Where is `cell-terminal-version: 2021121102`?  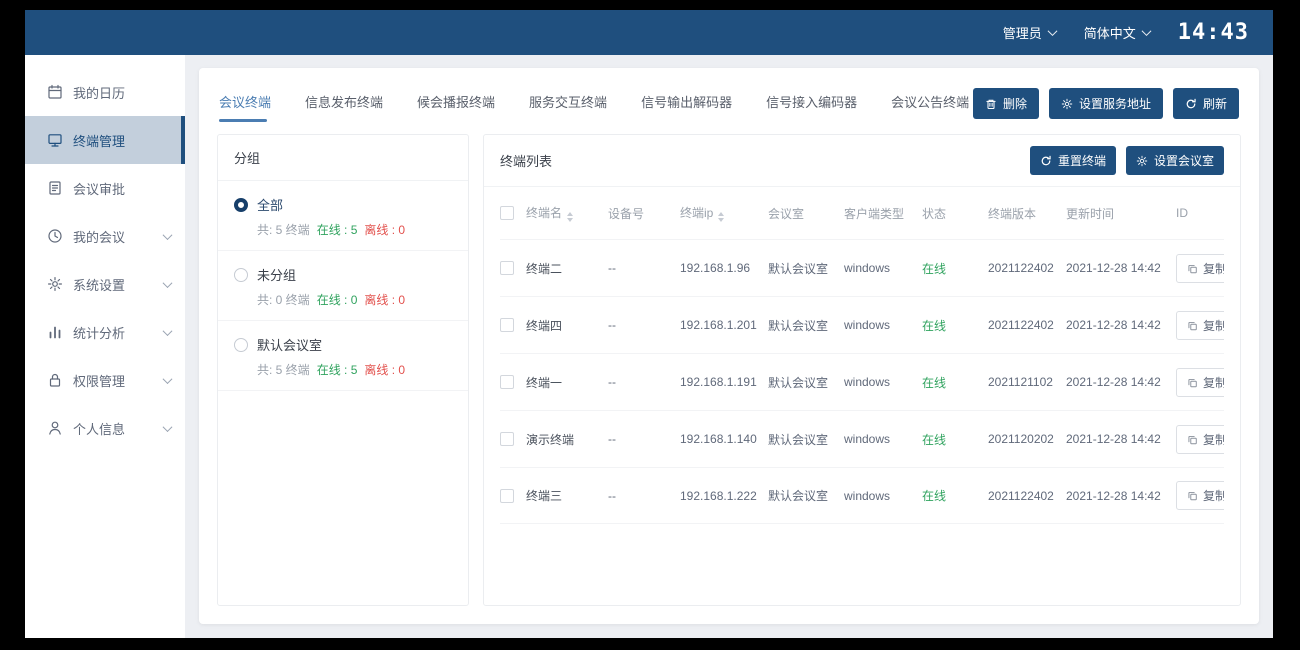 cell-terminal-version: 2021121102 is located at coordinates (1020, 382).